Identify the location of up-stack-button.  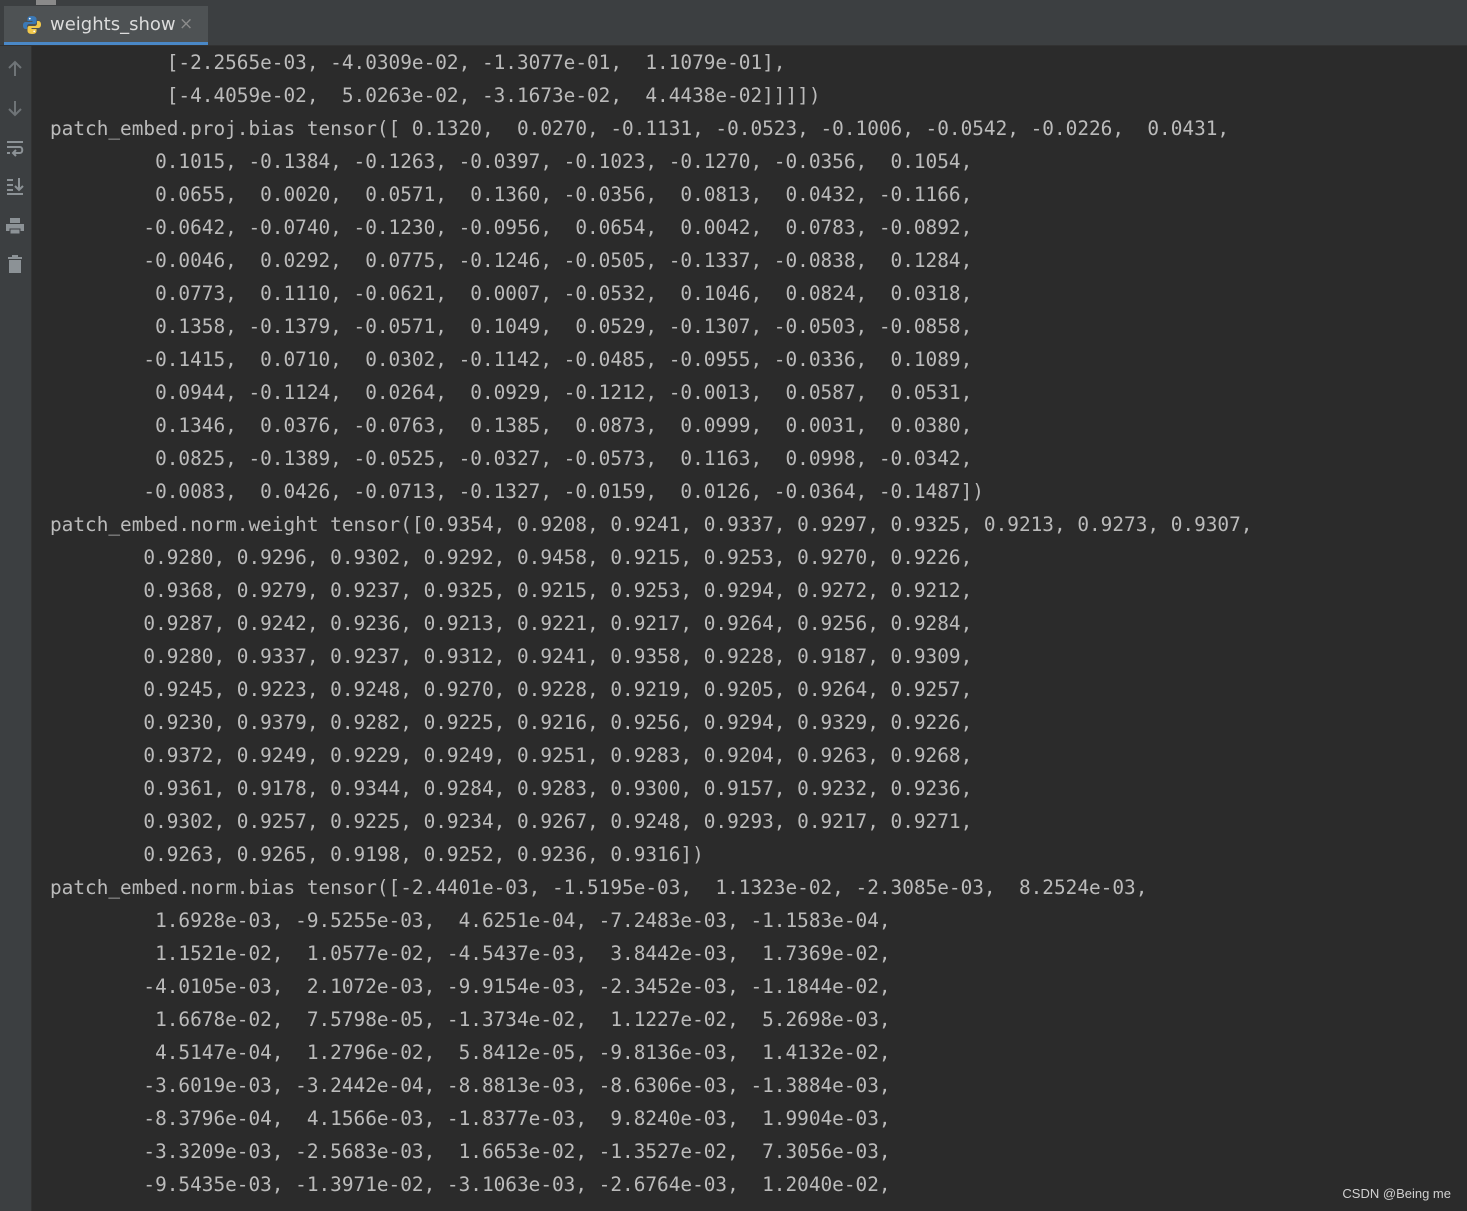
(15, 69).